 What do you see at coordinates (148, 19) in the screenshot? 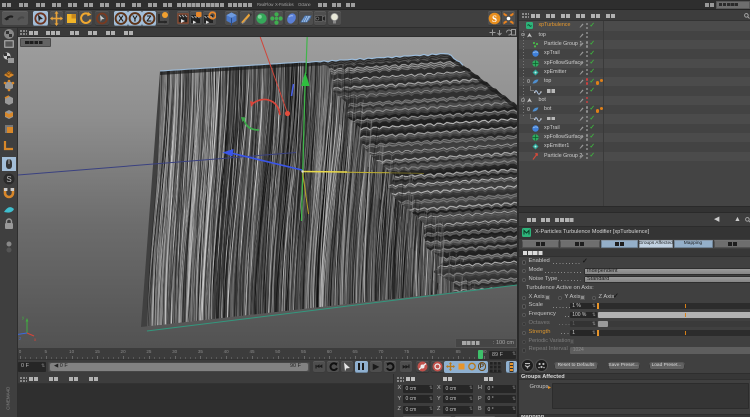
I see `svg-text: Z` at bounding box center [148, 19].